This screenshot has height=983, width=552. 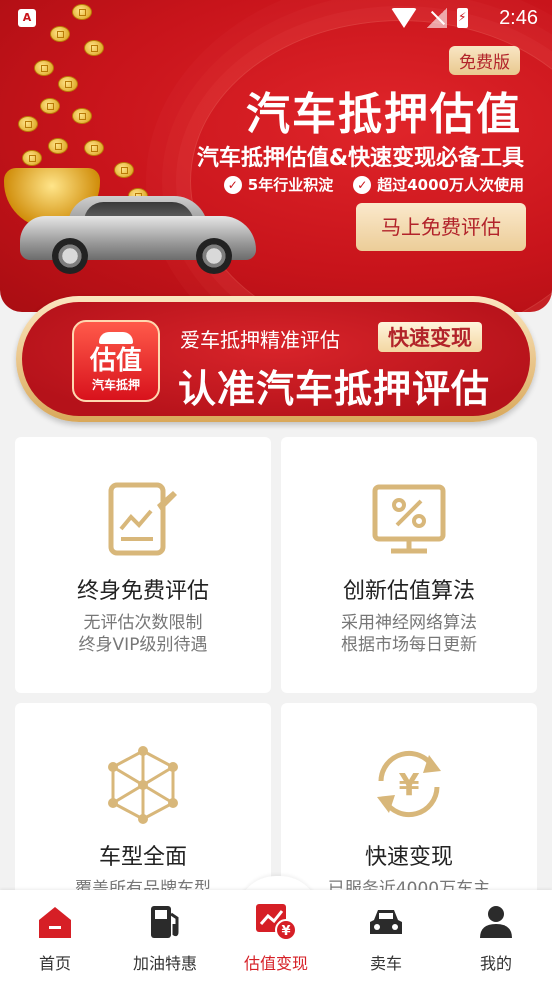 I want to click on promo-headline: 认准汽车抵押评估, so click(x=334, y=389).